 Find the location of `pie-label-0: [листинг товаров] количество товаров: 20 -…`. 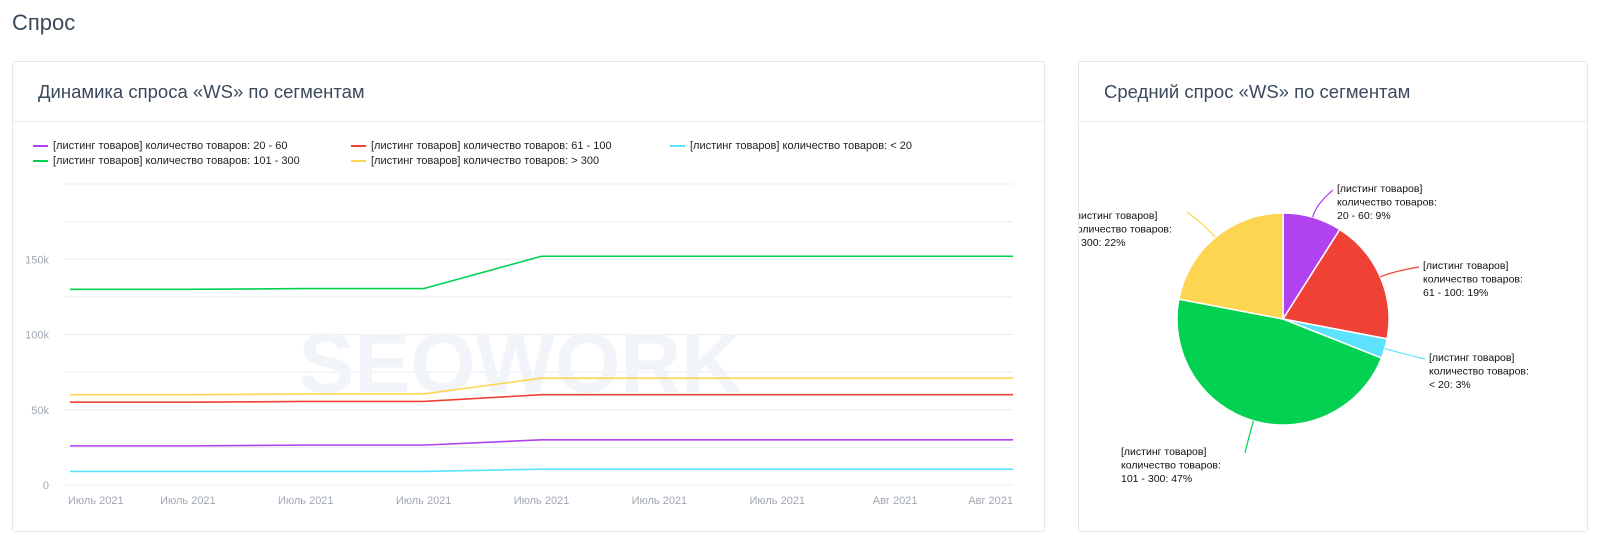

pie-label-0: [листинг товаров] количество товаров: 20 -… is located at coordinates (1387, 202).